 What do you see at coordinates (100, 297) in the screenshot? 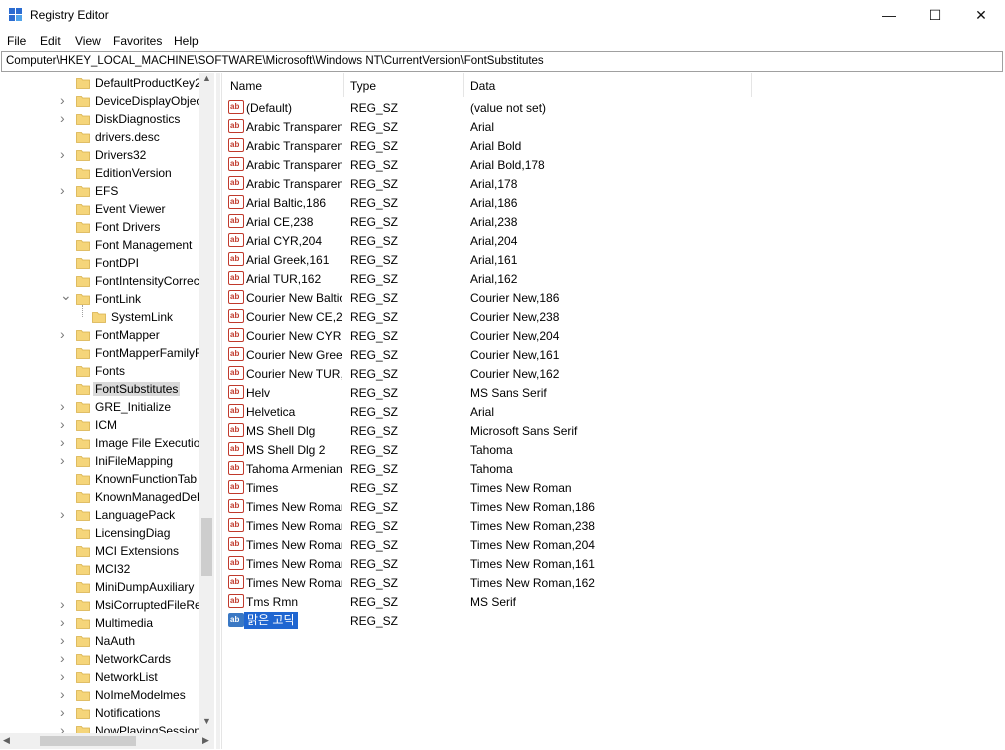
I see `tree-item: ⌄ FontLink` at bounding box center [100, 297].